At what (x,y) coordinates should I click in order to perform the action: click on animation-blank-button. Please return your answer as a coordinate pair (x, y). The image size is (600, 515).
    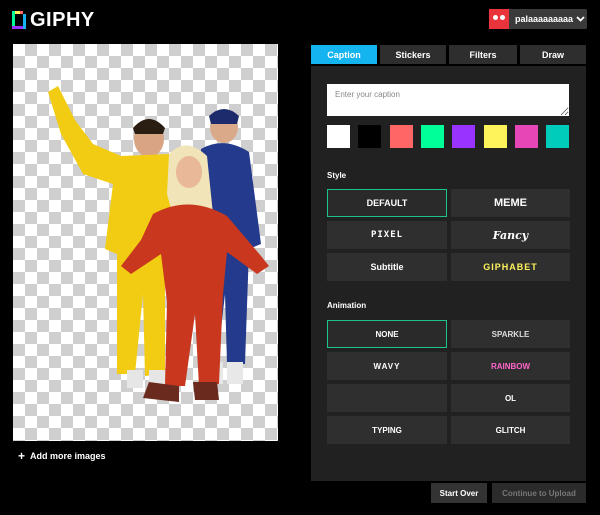
    Looking at the image, I should click on (387, 398).